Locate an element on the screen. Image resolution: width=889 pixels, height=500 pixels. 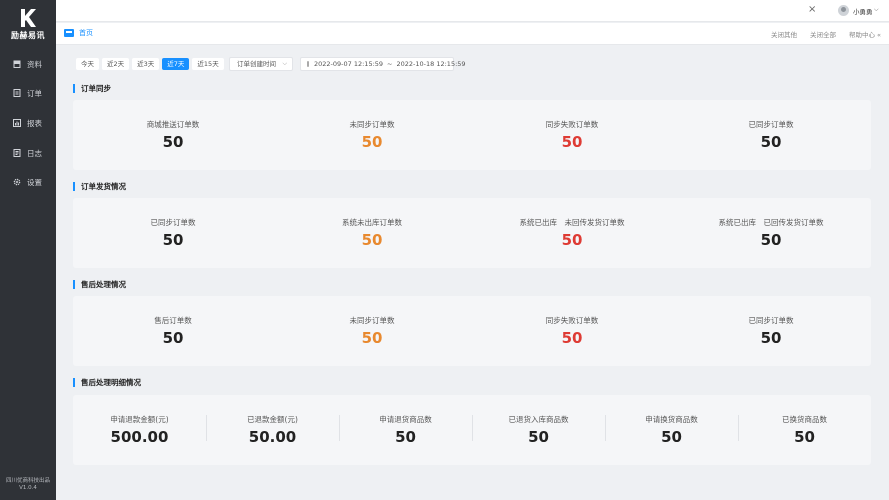
stat-label: 已退款金额(元) is located at coordinates (272, 419).